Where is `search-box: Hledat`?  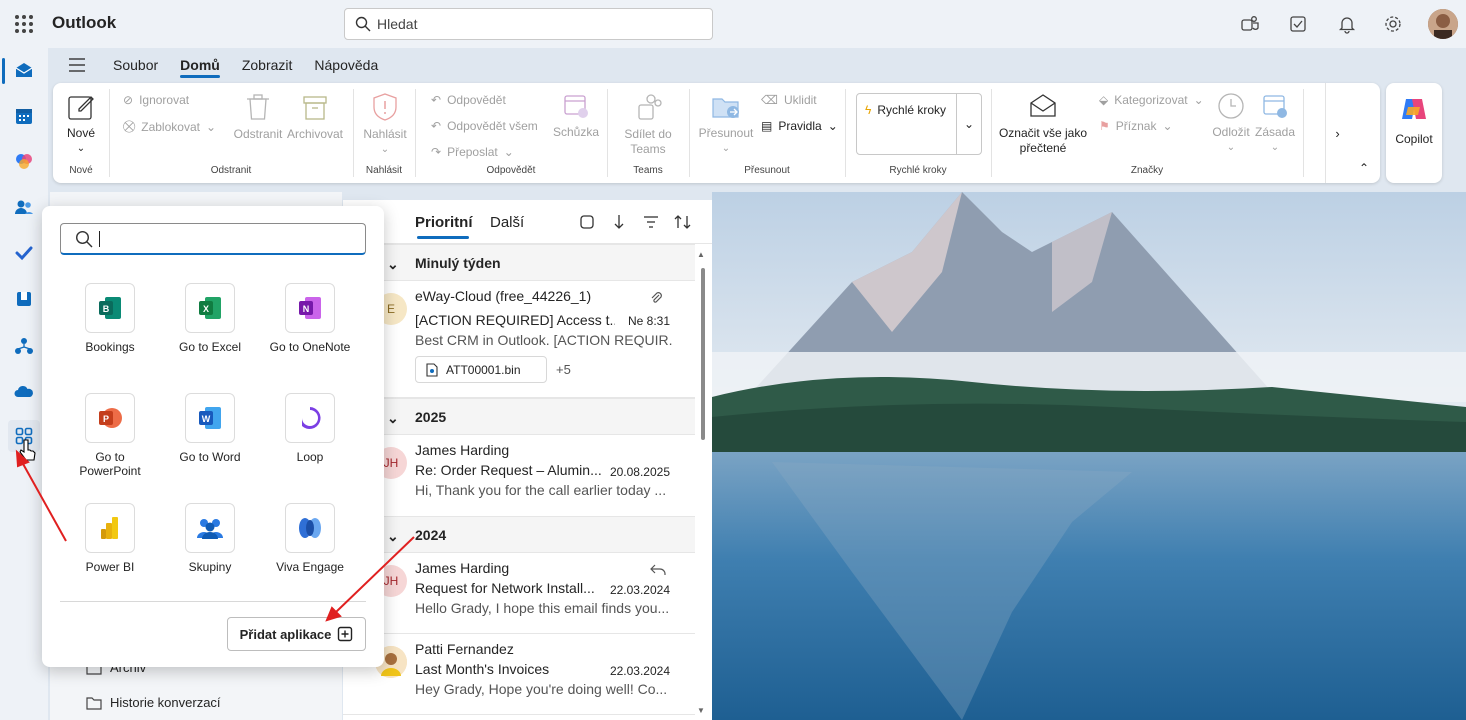 search-box: Hledat is located at coordinates (528, 24).